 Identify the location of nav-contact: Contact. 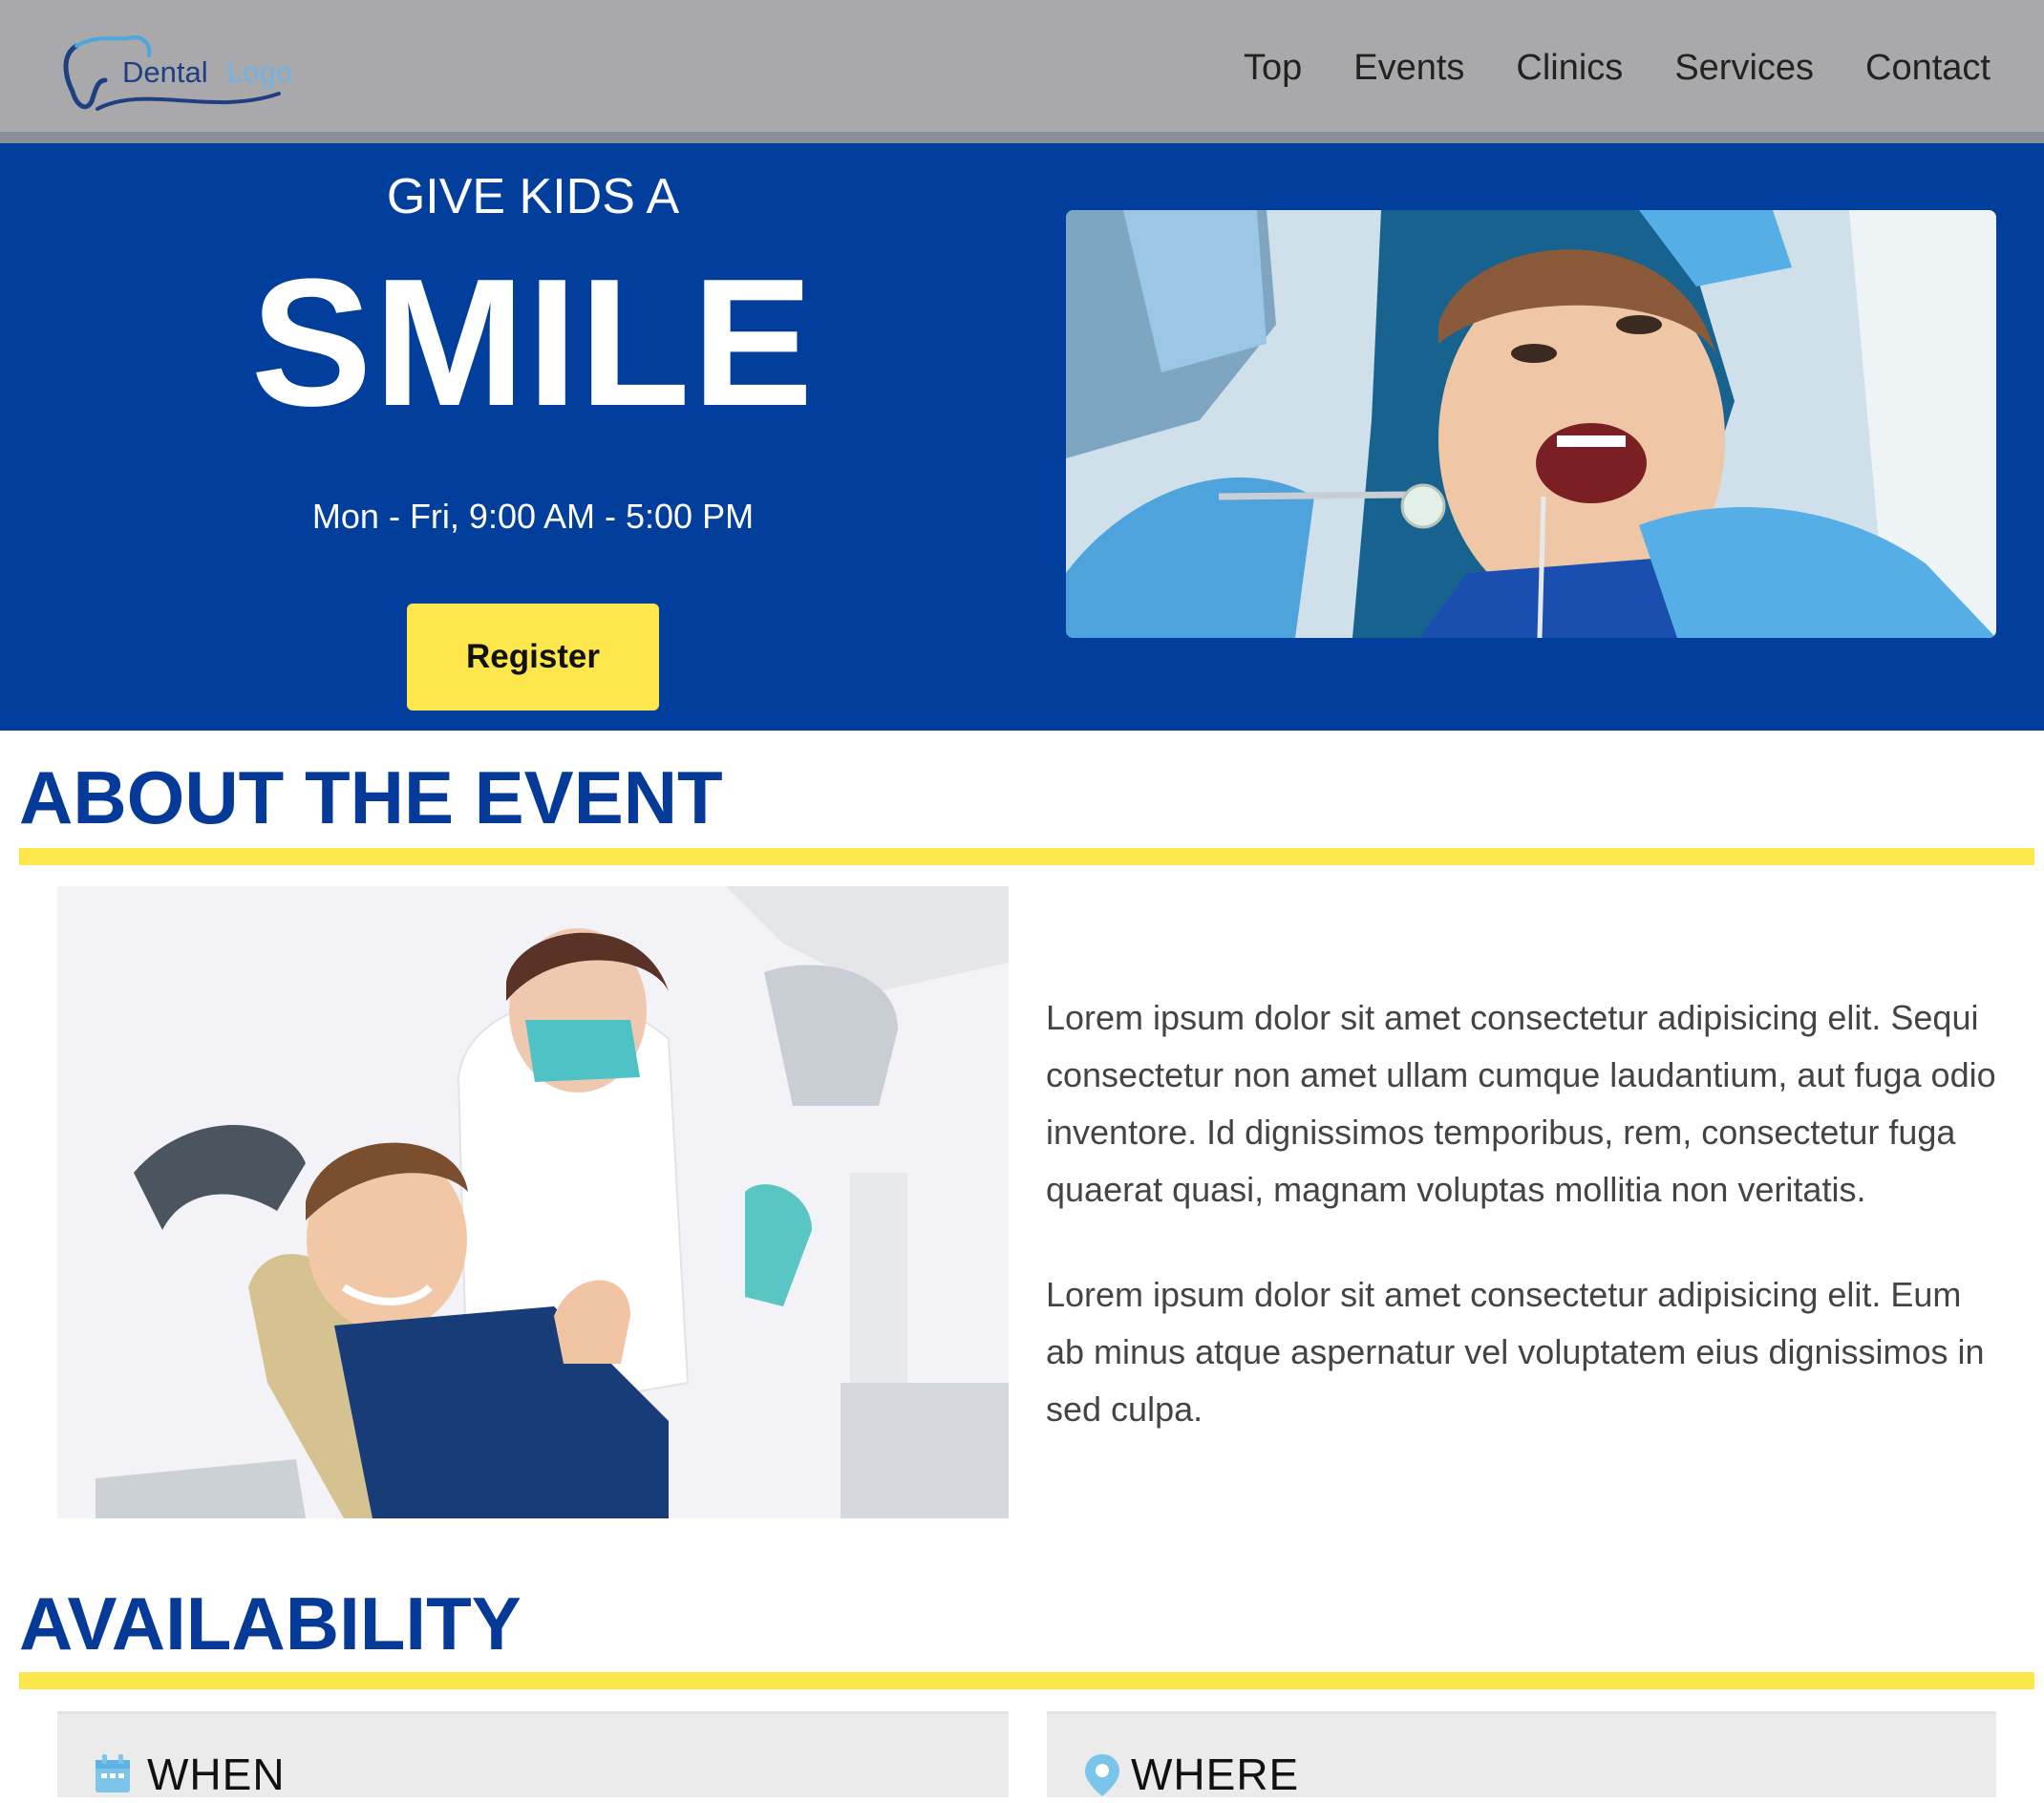
(1928, 68).